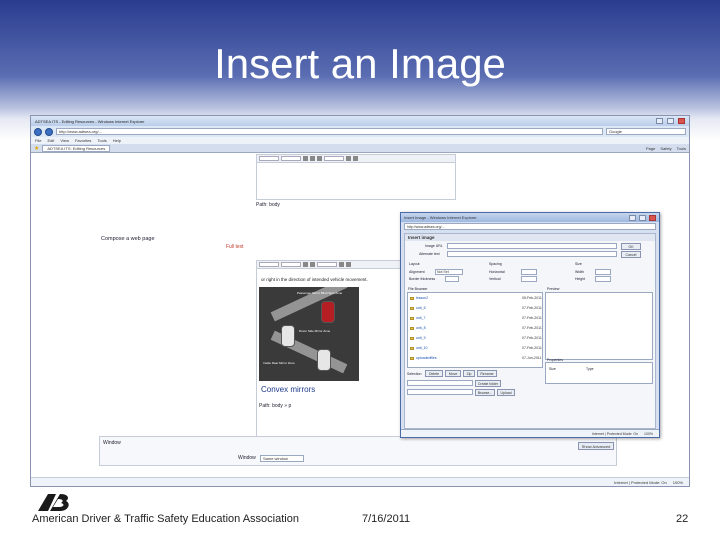 The width and height of the screenshot is (720, 540). Describe the element at coordinates (532, 254) in the screenshot. I see `alt-text-input` at that location.